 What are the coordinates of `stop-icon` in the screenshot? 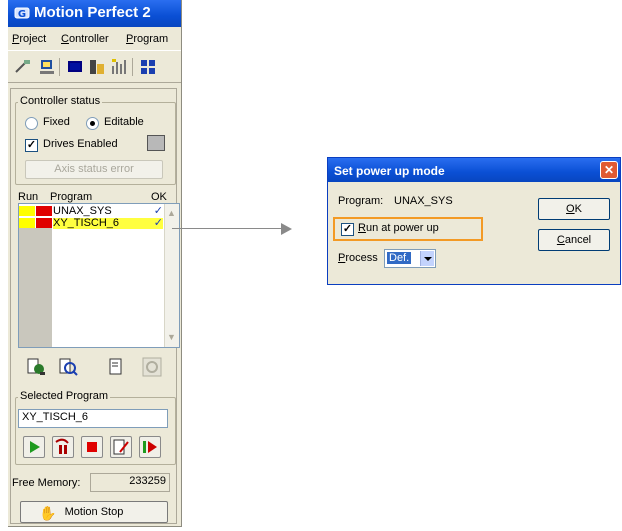 It's located at (92, 447).